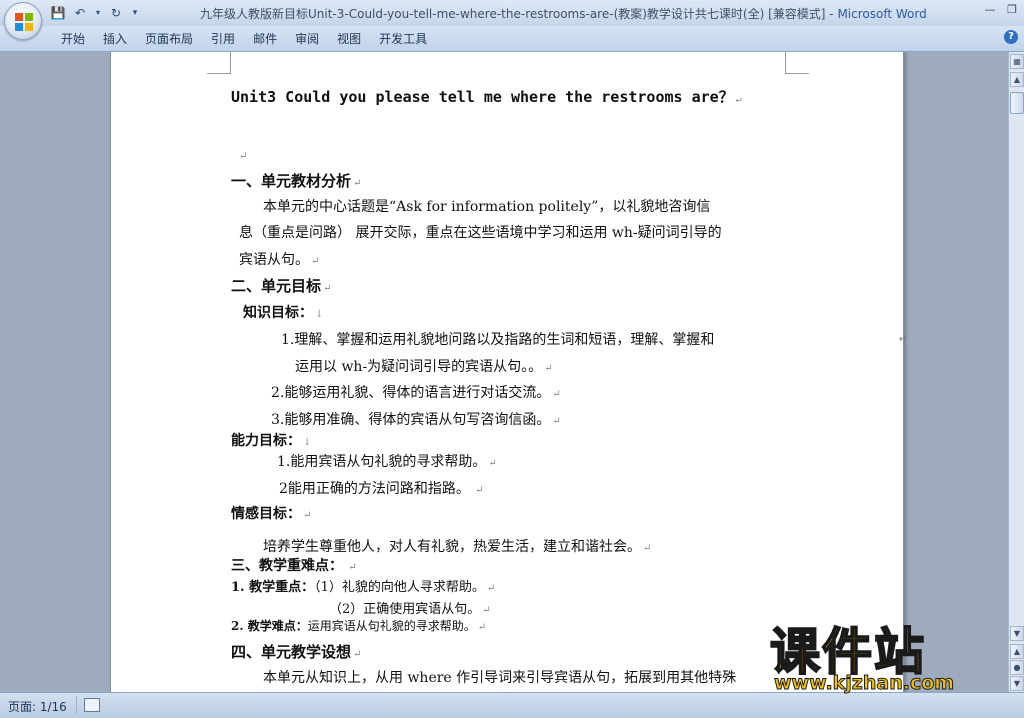 This screenshot has height=718, width=1024. I want to click on section-heading: 三、教学重难点： ↵, so click(294, 566).